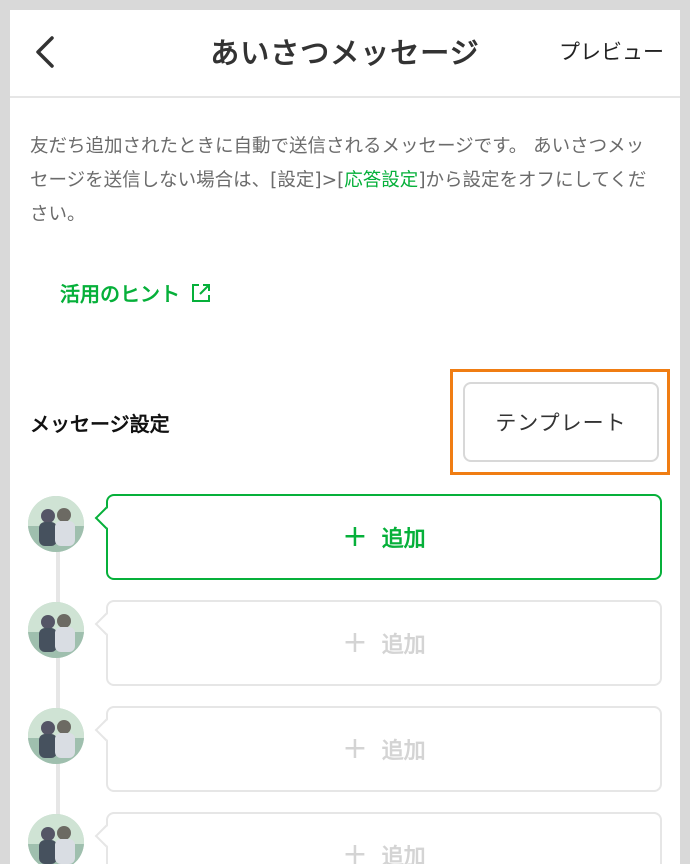  I want to click on external-link-icon, so click(201, 292).